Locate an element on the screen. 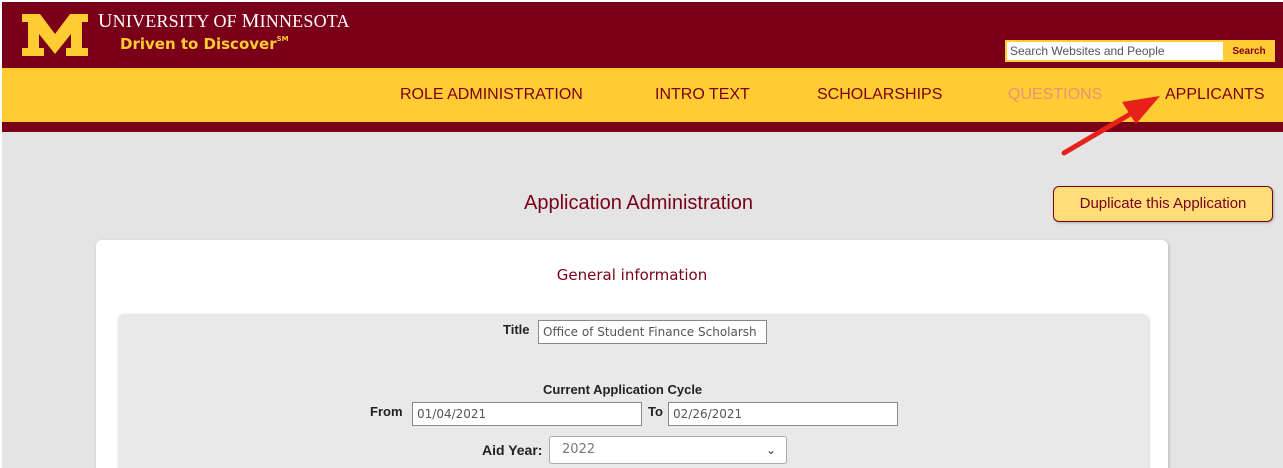 This screenshot has width=1283, height=468. aid-year-label: Aid Year: is located at coordinates (512, 450).